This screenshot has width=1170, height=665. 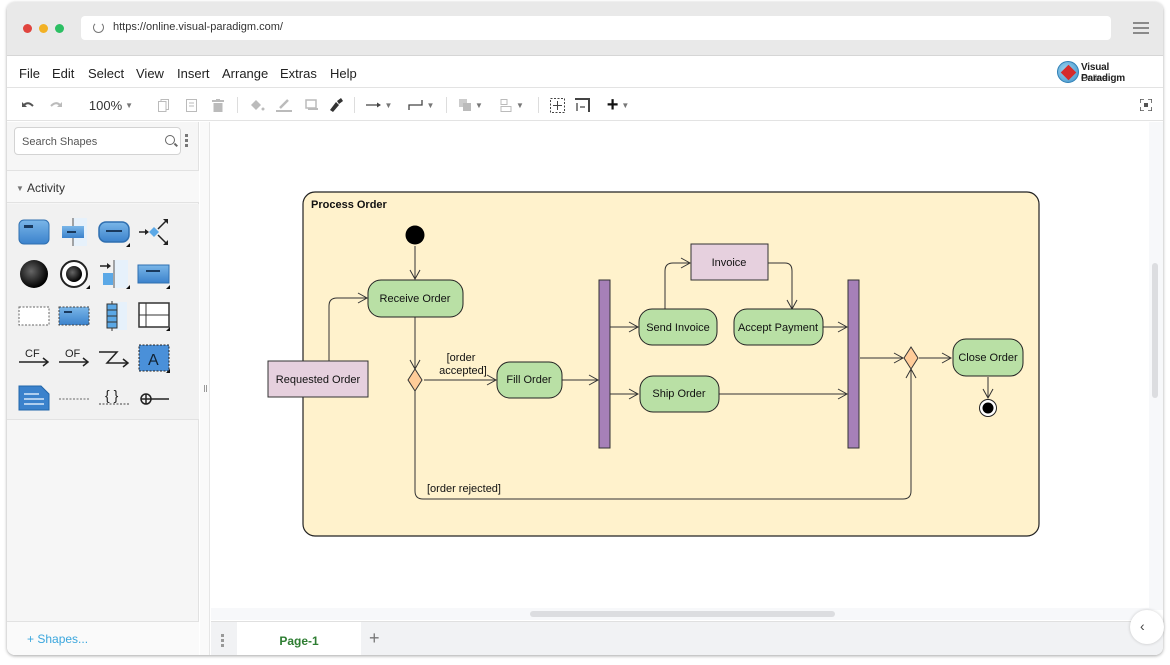 What do you see at coordinates (63, 73) in the screenshot?
I see `menu-edit: Edit` at bounding box center [63, 73].